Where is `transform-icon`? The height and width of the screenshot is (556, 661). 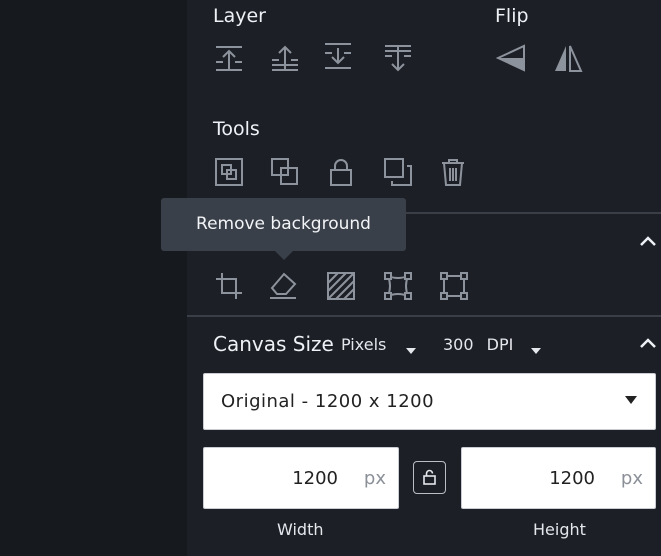 transform-icon is located at coordinates (454, 286).